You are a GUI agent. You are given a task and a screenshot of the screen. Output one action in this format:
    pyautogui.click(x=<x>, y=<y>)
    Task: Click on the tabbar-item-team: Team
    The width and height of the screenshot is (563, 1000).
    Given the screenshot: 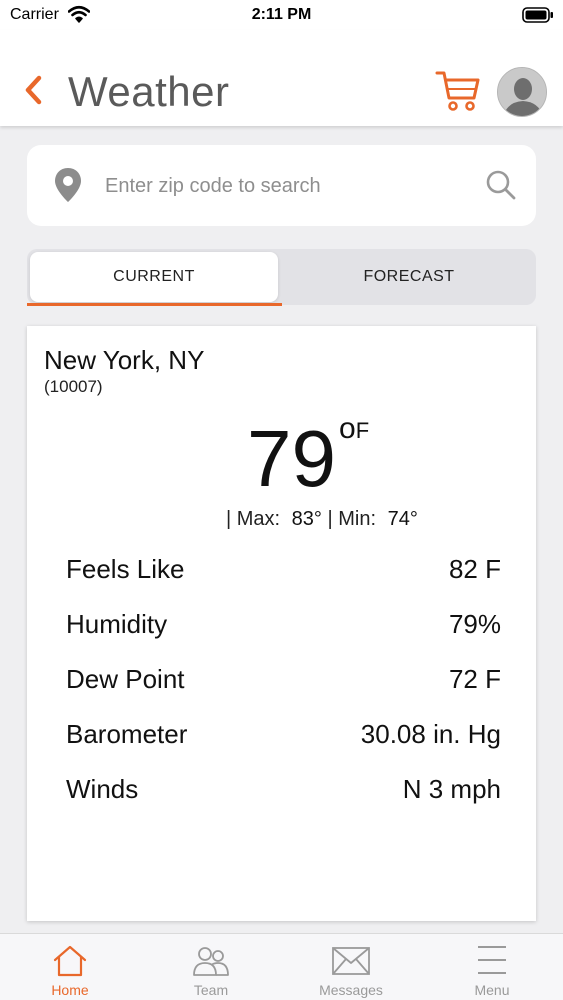 What is the action you would take?
    pyautogui.click(x=211, y=967)
    